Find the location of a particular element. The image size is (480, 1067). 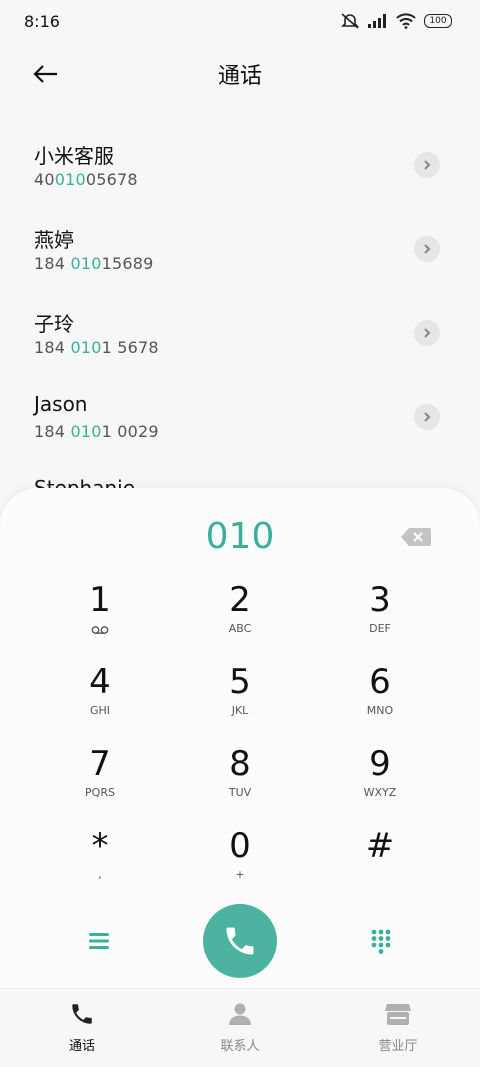

key-5: 5 JKL is located at coordinates (240, 701).